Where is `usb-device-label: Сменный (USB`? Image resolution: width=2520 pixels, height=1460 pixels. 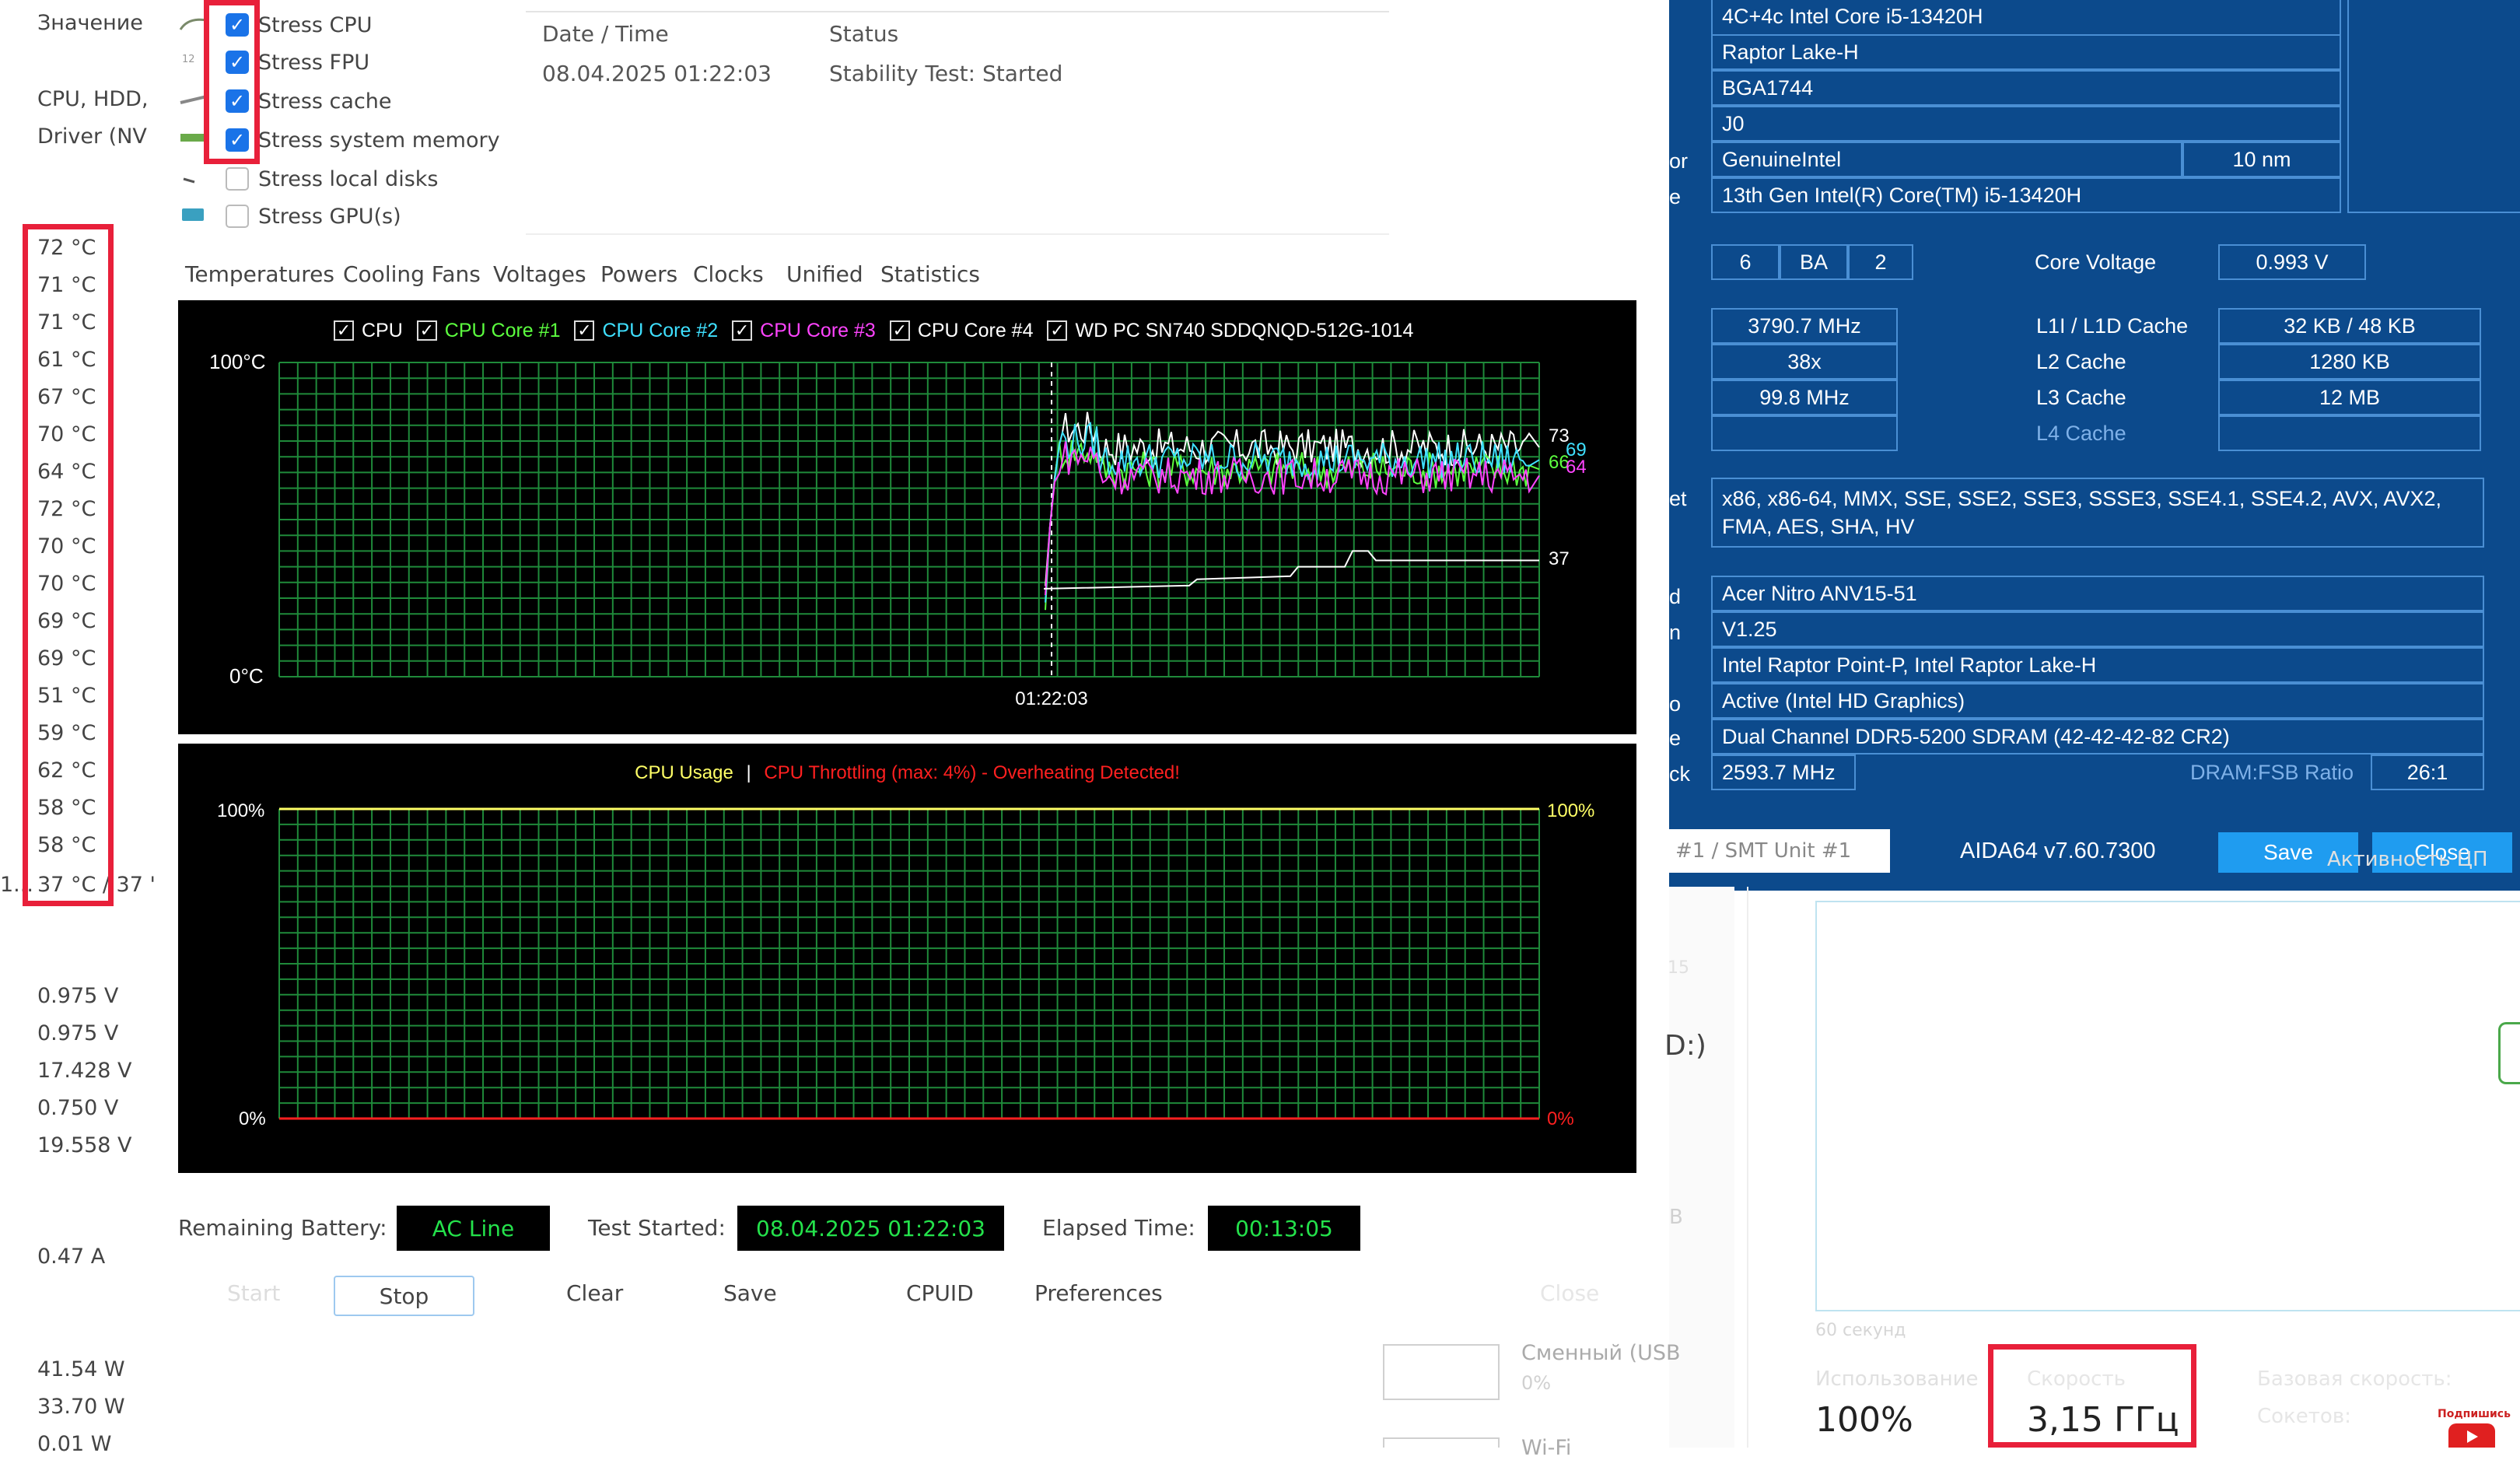 usb-device-label: Сменный (USB is located at coordinates (1601, 1353).